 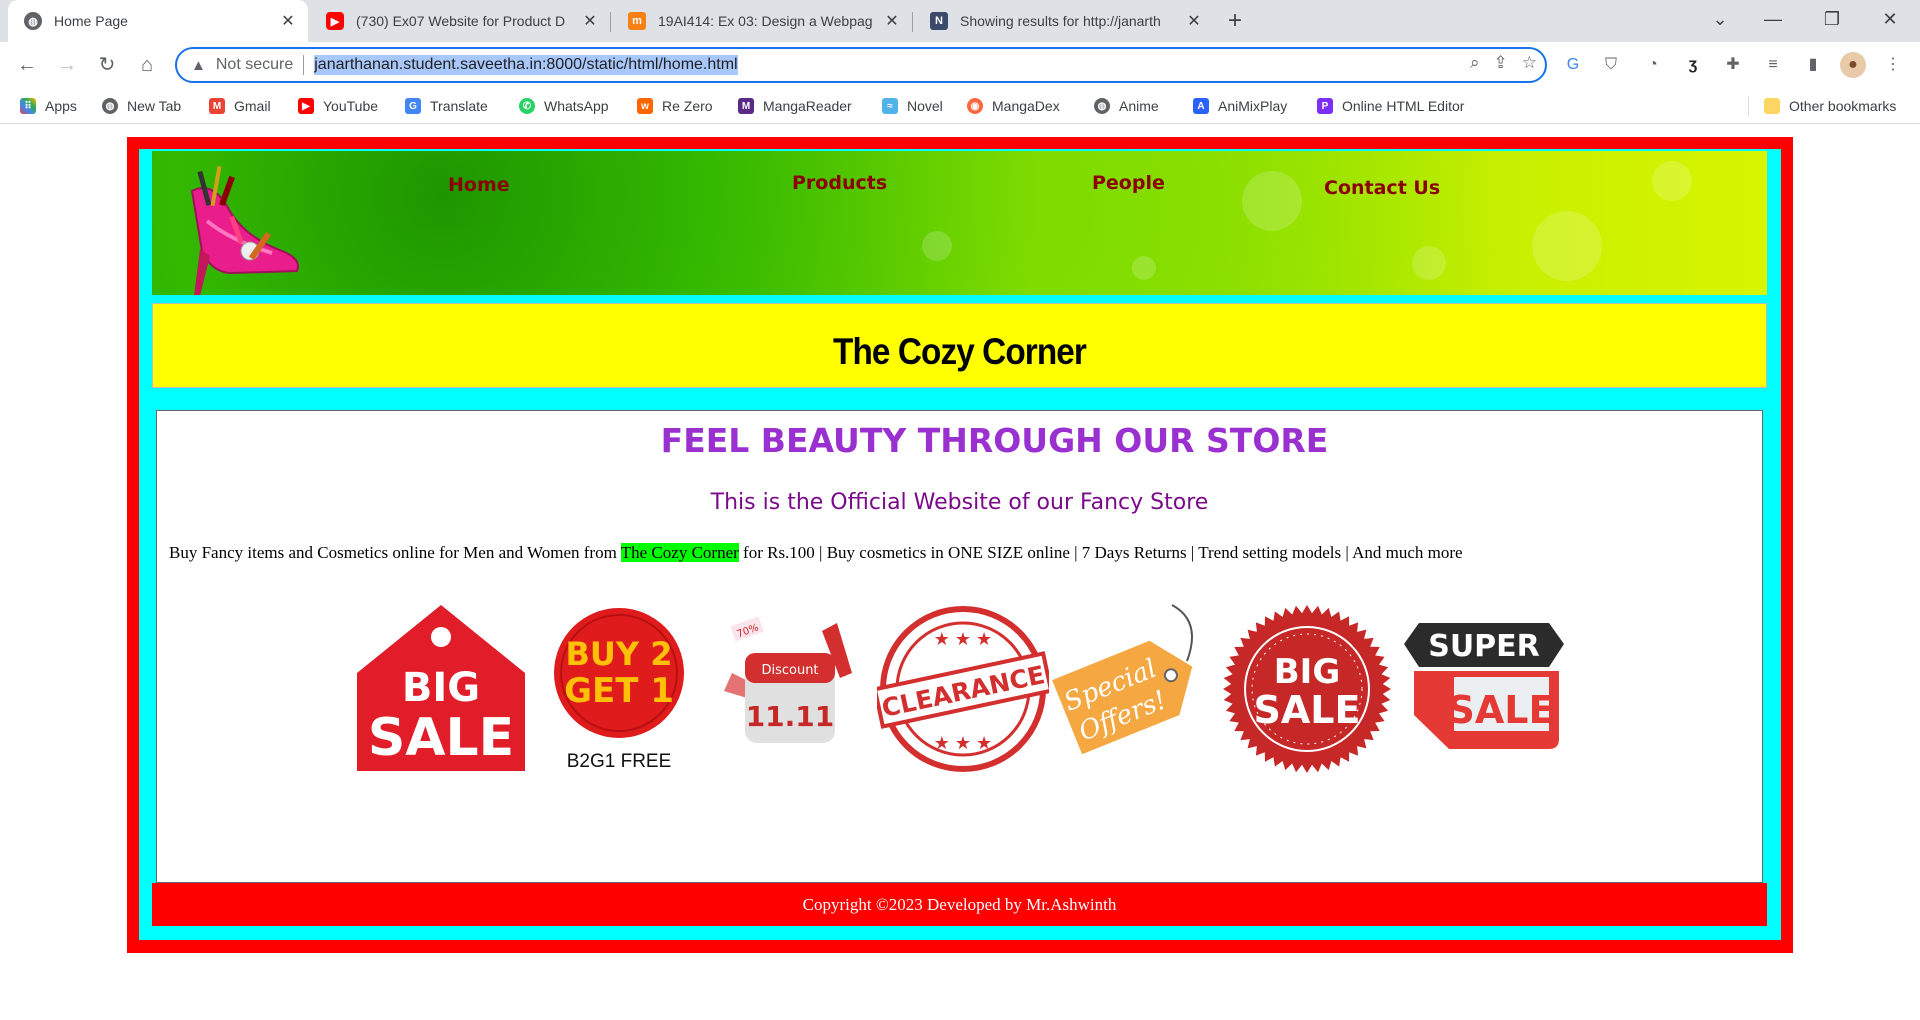 I want to click on moodle-icon: m, so click(x=637, y=21).